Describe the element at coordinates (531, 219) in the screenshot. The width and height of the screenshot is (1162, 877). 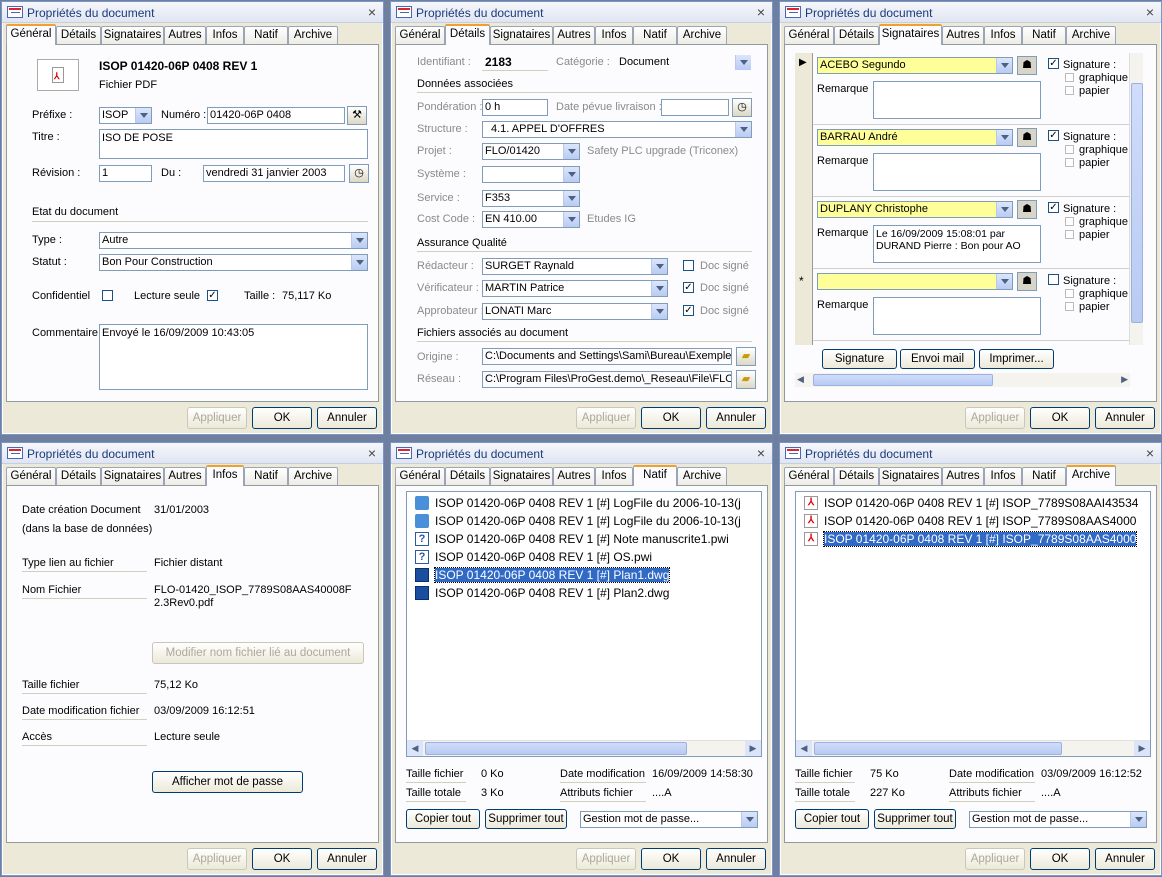
I see `costcode-combo: EN 410.00` at that location.